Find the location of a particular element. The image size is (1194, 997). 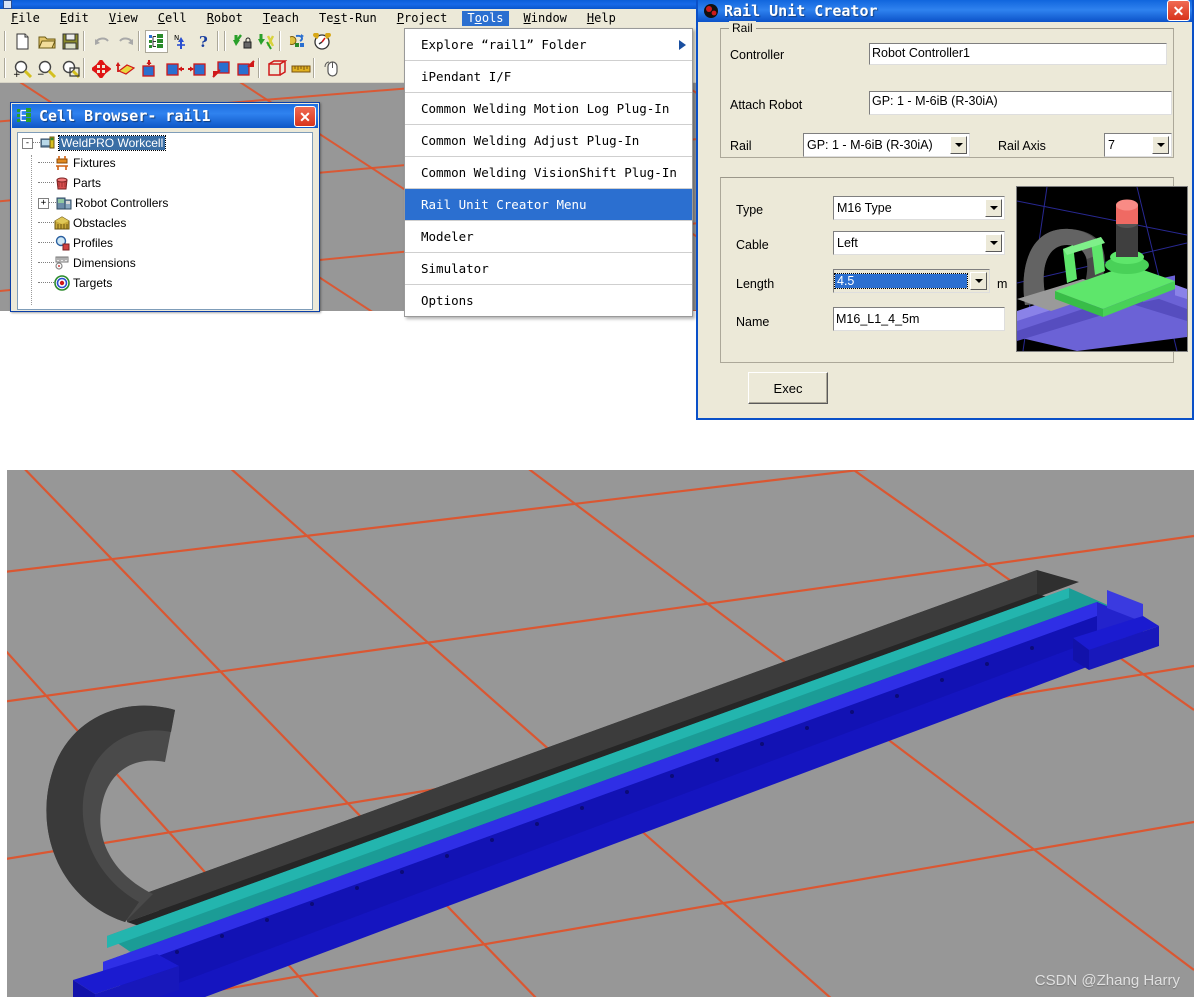

workcell-icon is located at coordinates (48, 143).